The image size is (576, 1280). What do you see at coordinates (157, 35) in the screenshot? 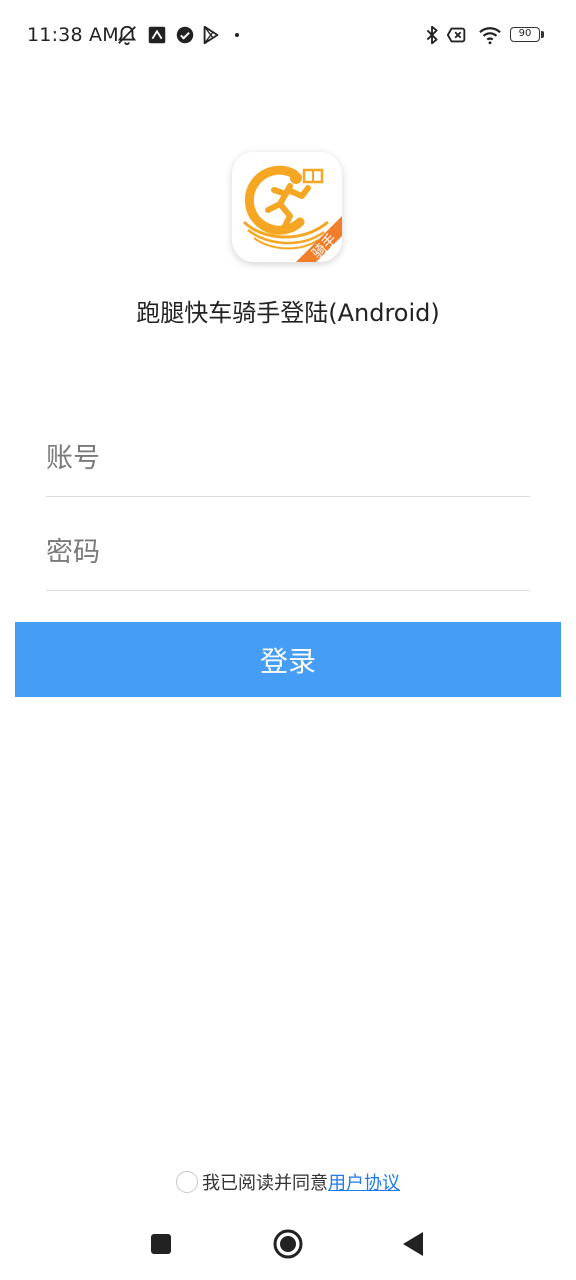
I see `nfc-icon` at bounding box center [157, 35].